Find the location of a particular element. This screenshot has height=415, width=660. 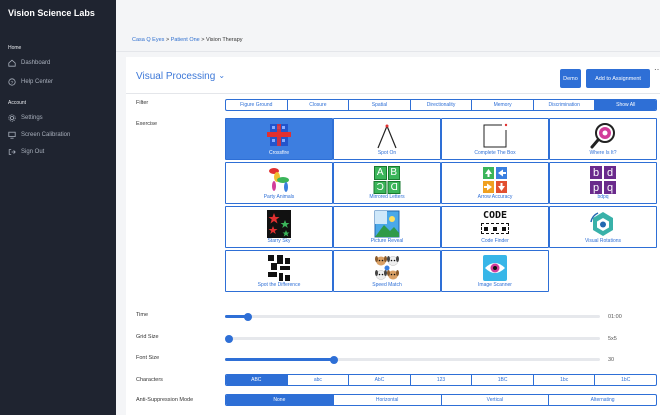

monitor-icon is located at coordinates (12, 135).